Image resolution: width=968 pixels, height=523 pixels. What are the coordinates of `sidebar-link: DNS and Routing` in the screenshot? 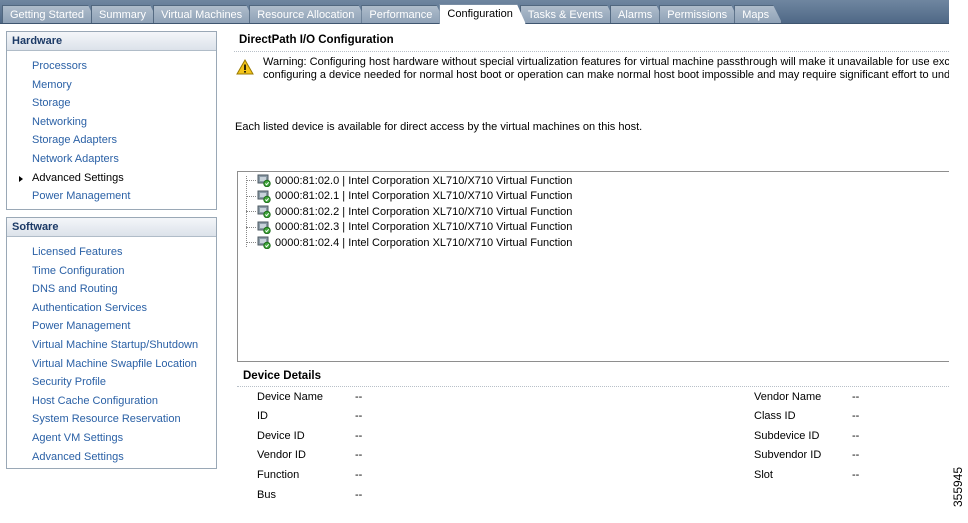 It's located at (75, 289).